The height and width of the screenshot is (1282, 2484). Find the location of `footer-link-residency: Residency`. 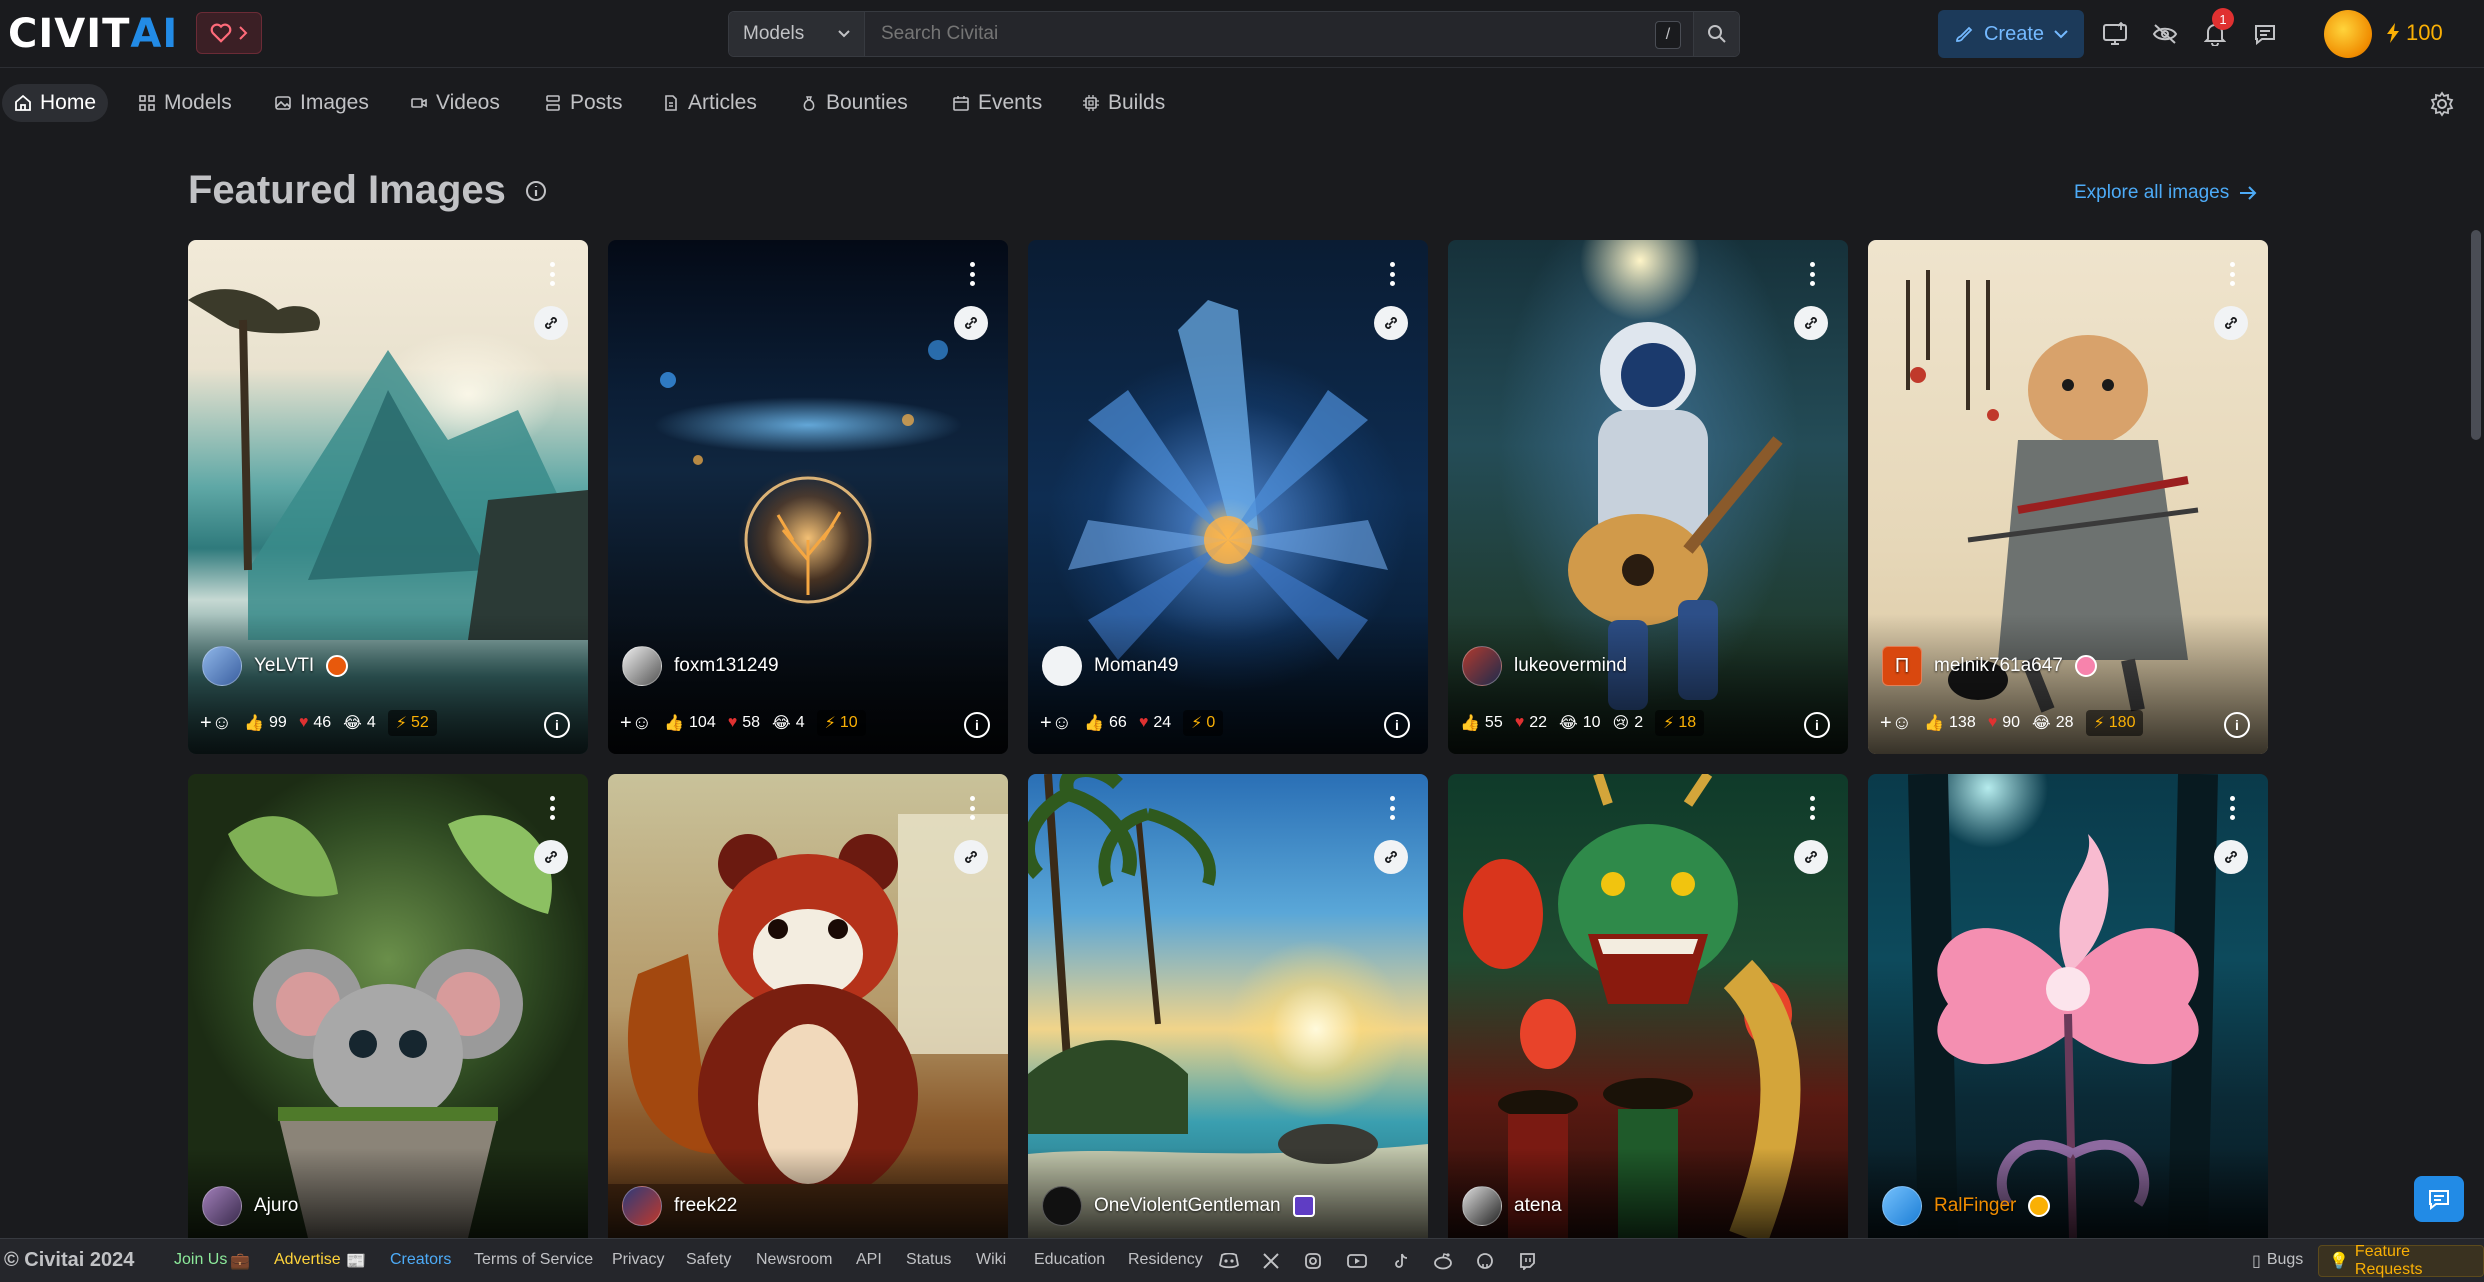

footer-link-residency: Residency is located at coordinates (1165, 1260).